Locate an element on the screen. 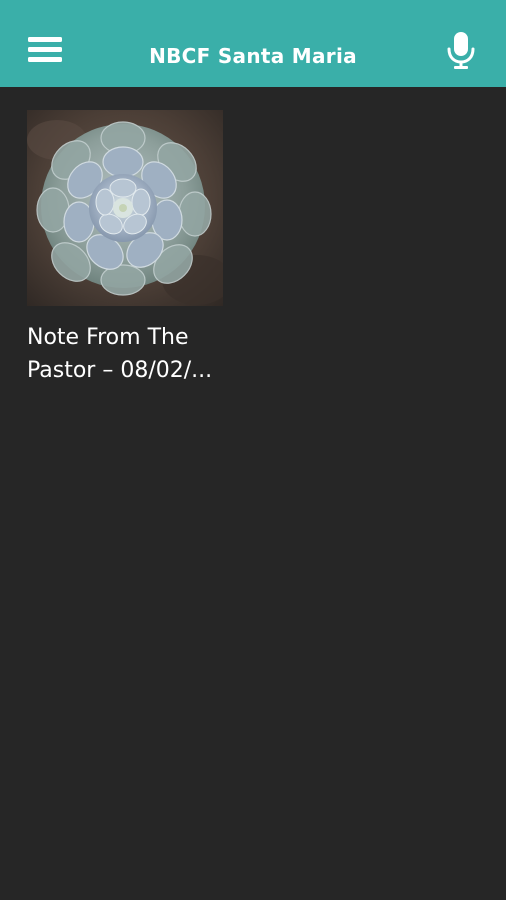 This screenshot has width=506, height=900. article-title-line-1: Note From The is located at coordinates (108, 337).